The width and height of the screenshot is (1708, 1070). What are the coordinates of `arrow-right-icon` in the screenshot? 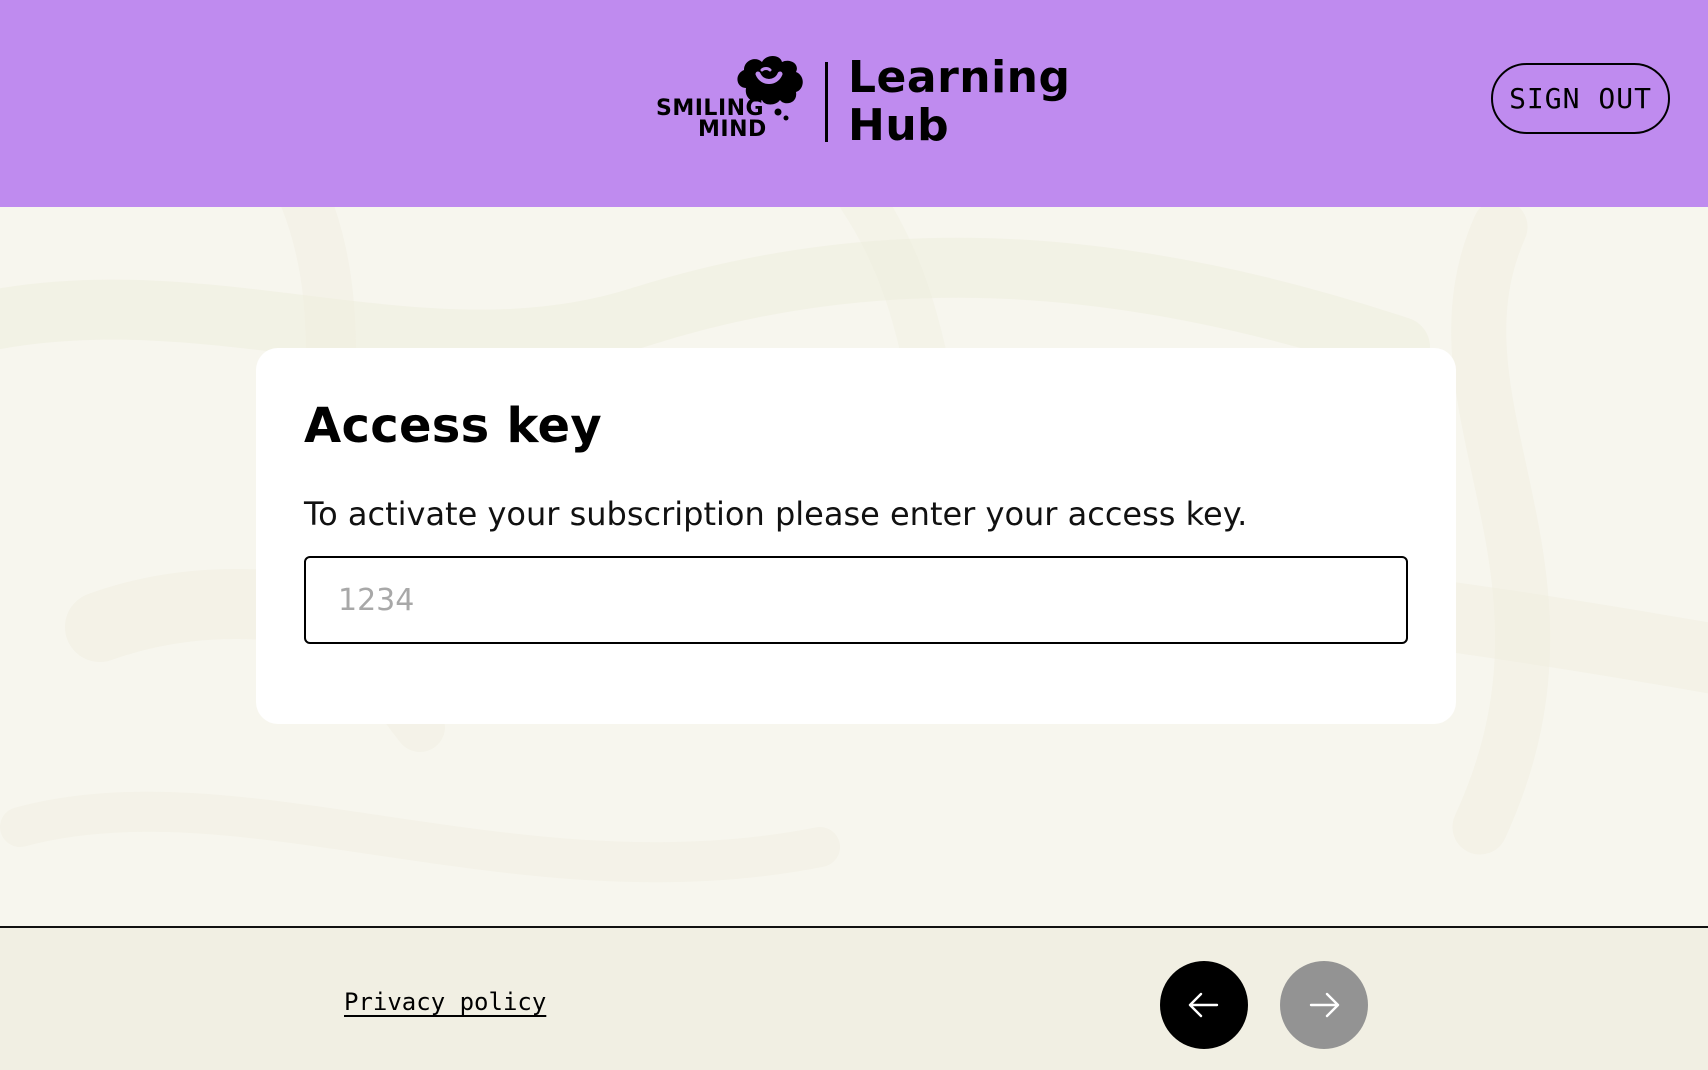 It's located at (1324, 1005).